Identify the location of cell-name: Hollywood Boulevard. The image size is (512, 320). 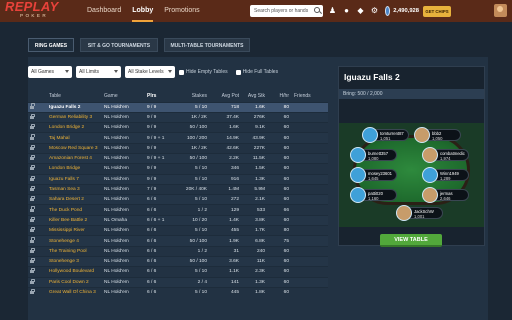
(74, 272).